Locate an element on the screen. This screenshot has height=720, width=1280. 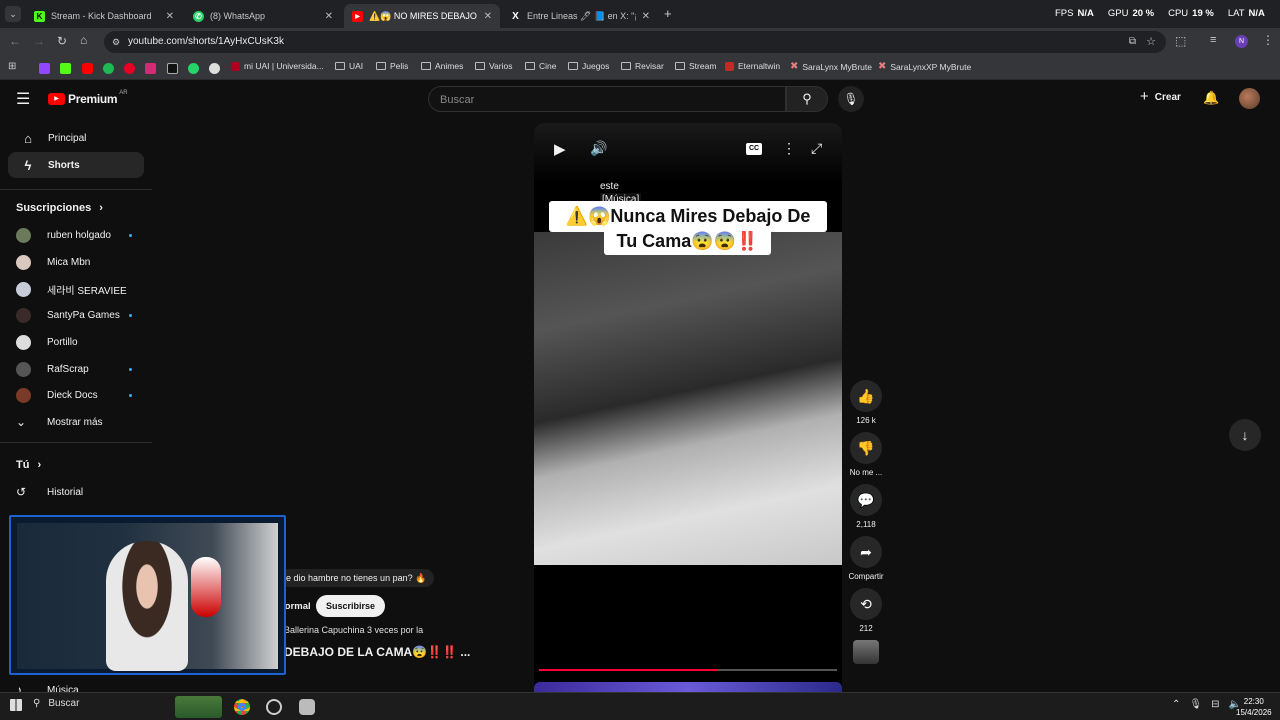
next-short-button: ↓ is located at coordinates (1245, 435).